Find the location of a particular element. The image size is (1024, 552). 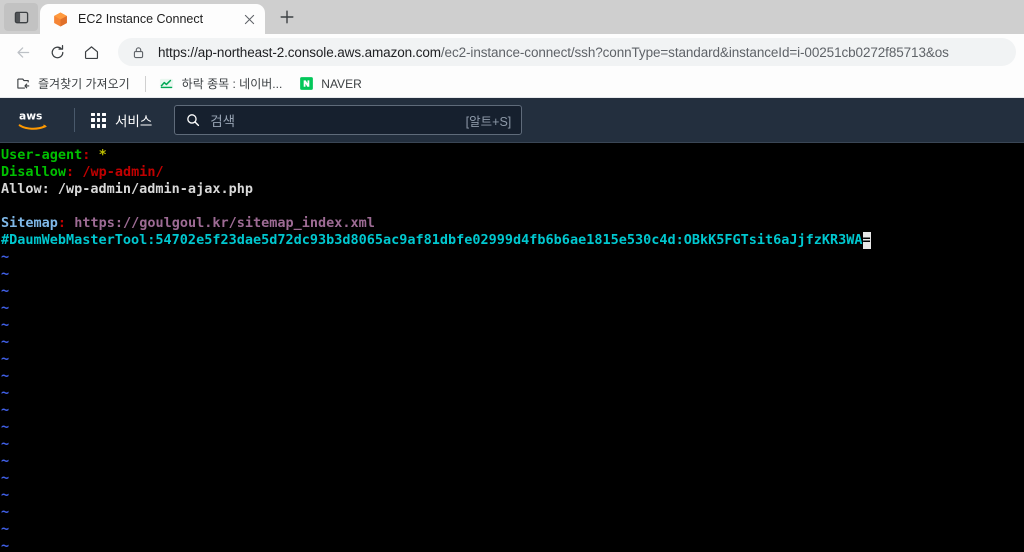

bookmark-item-naver: NAVER is located at coordinates (329, 84).